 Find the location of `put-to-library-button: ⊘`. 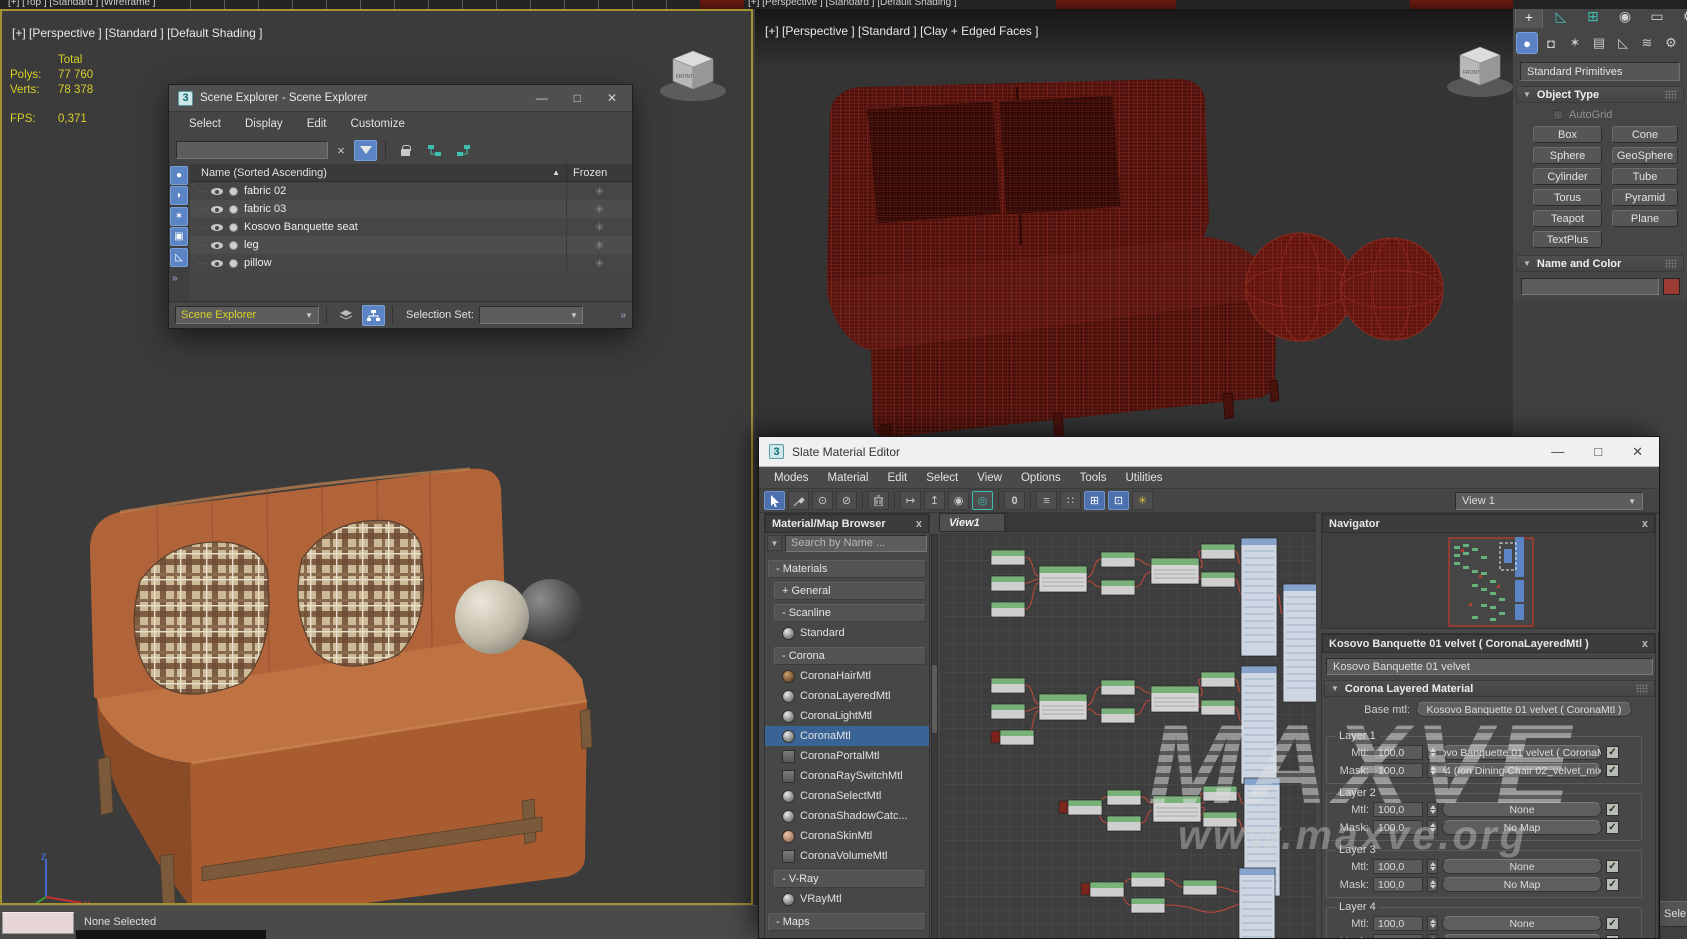

put-to-library-button: ⊘ is located at coordinates (846, 500).